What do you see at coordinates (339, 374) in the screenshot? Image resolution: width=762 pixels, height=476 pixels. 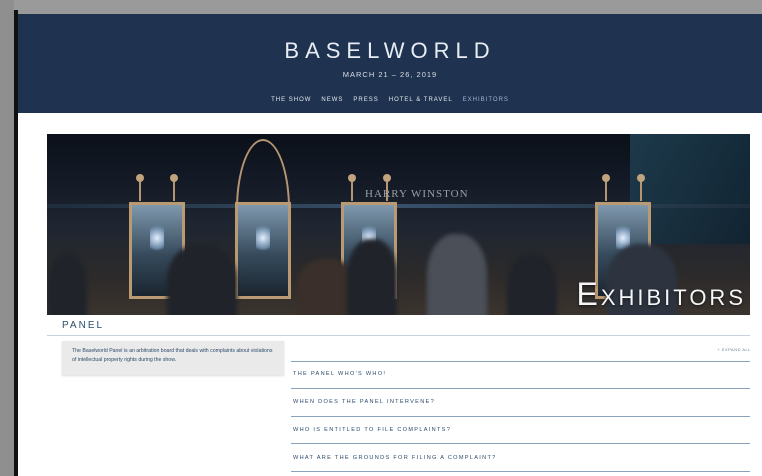 I see `faq-item-whos-who: THE PANEL WHO'S WHO!` at bounding box center [339, 374].